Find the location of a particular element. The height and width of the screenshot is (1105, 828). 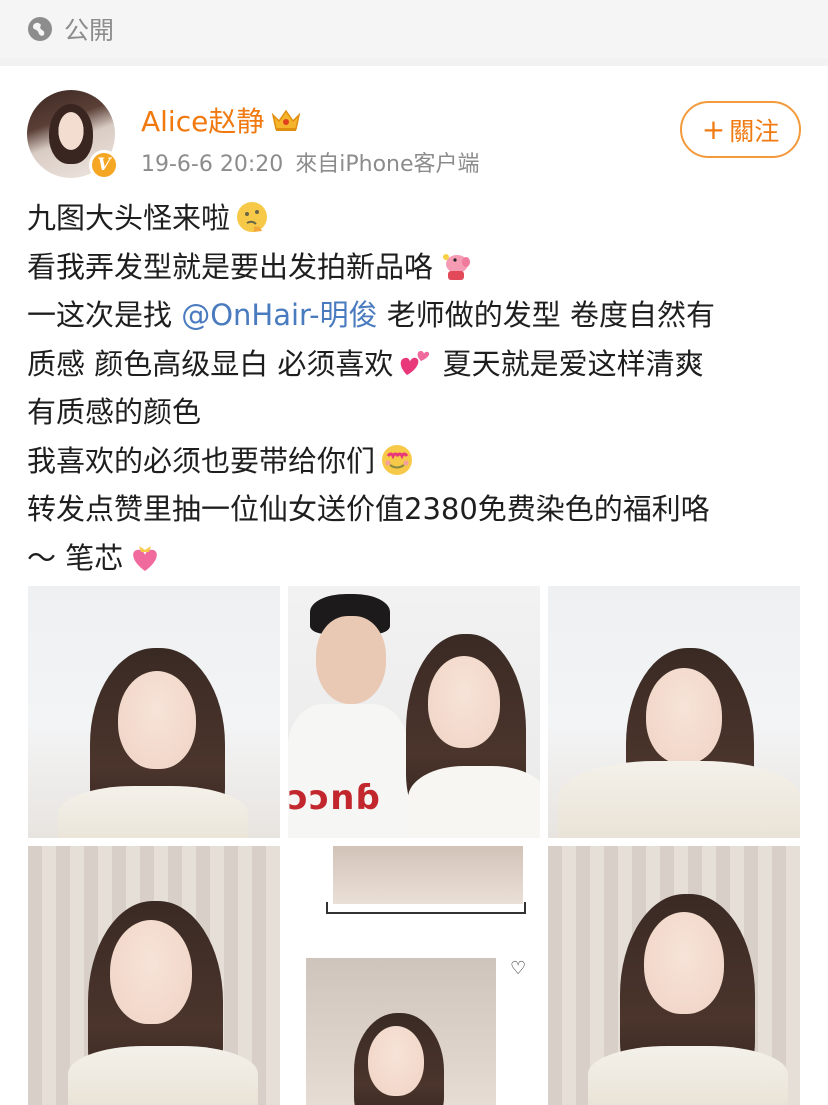

follow-button: + 關注 is located at coordinates (740, 129).